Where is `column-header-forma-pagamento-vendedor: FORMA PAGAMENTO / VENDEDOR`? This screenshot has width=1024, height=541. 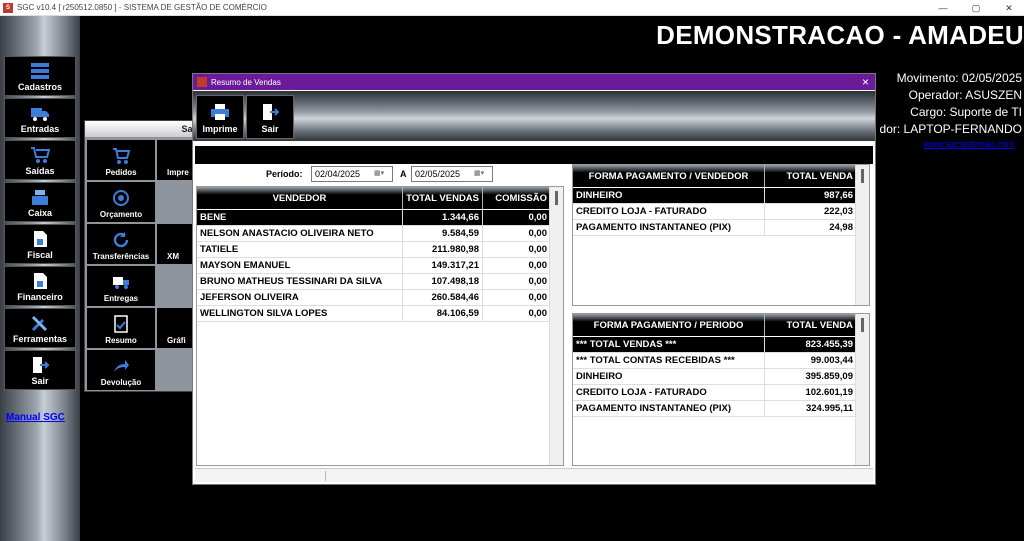
column-header-forma-pagamento-vendedor: FORMA PAGAMENTO / VENDEDOR is located at coordinates (669, 176).